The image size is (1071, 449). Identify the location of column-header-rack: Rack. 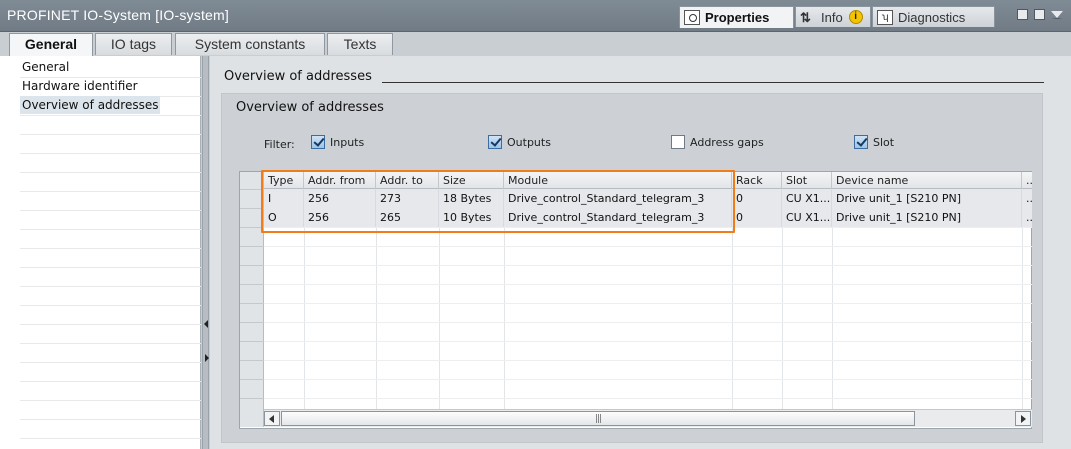
(757, 180).